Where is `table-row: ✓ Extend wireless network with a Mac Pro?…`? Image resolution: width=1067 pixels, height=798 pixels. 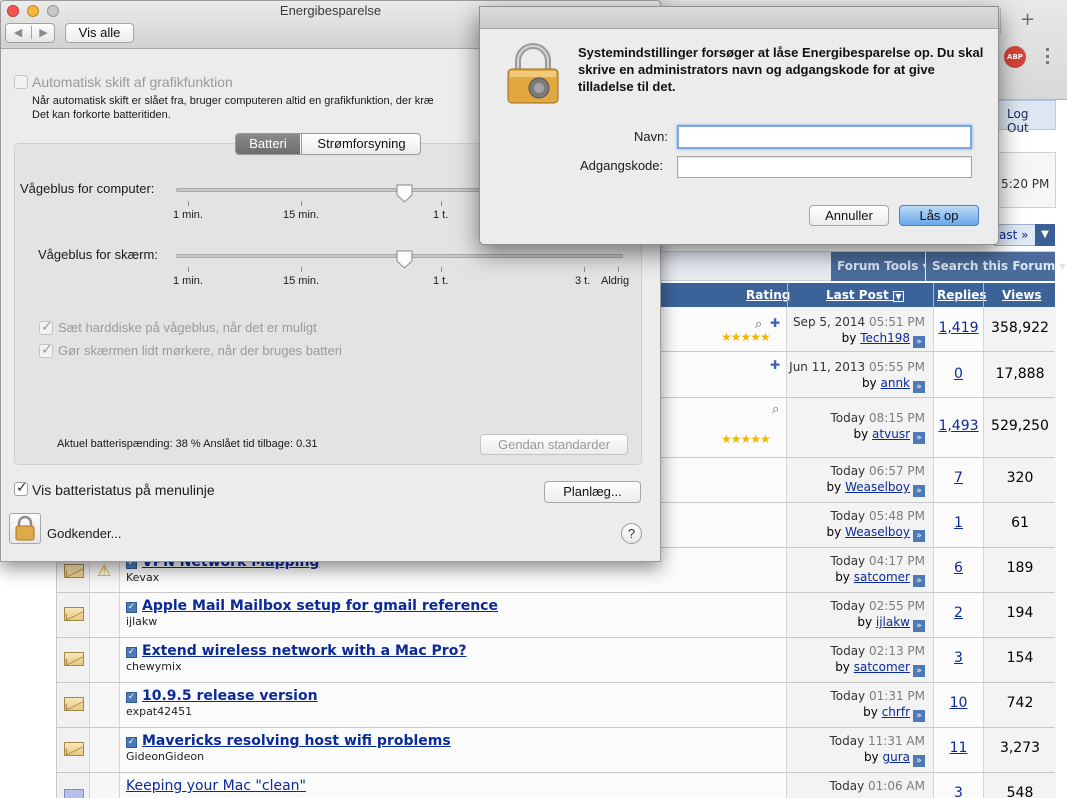
table-row: ✓ Extend wireless network with a Mac Pro?… is located at coordinates (556, 660).